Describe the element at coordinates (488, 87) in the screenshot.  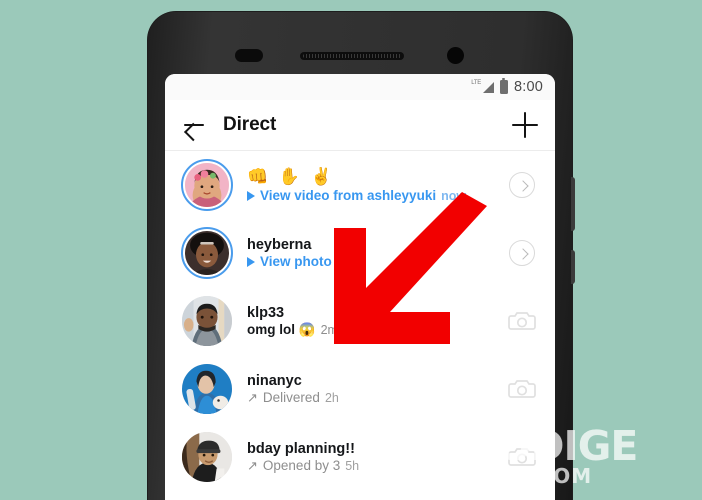
I see `signal-bars-icon` at that location.